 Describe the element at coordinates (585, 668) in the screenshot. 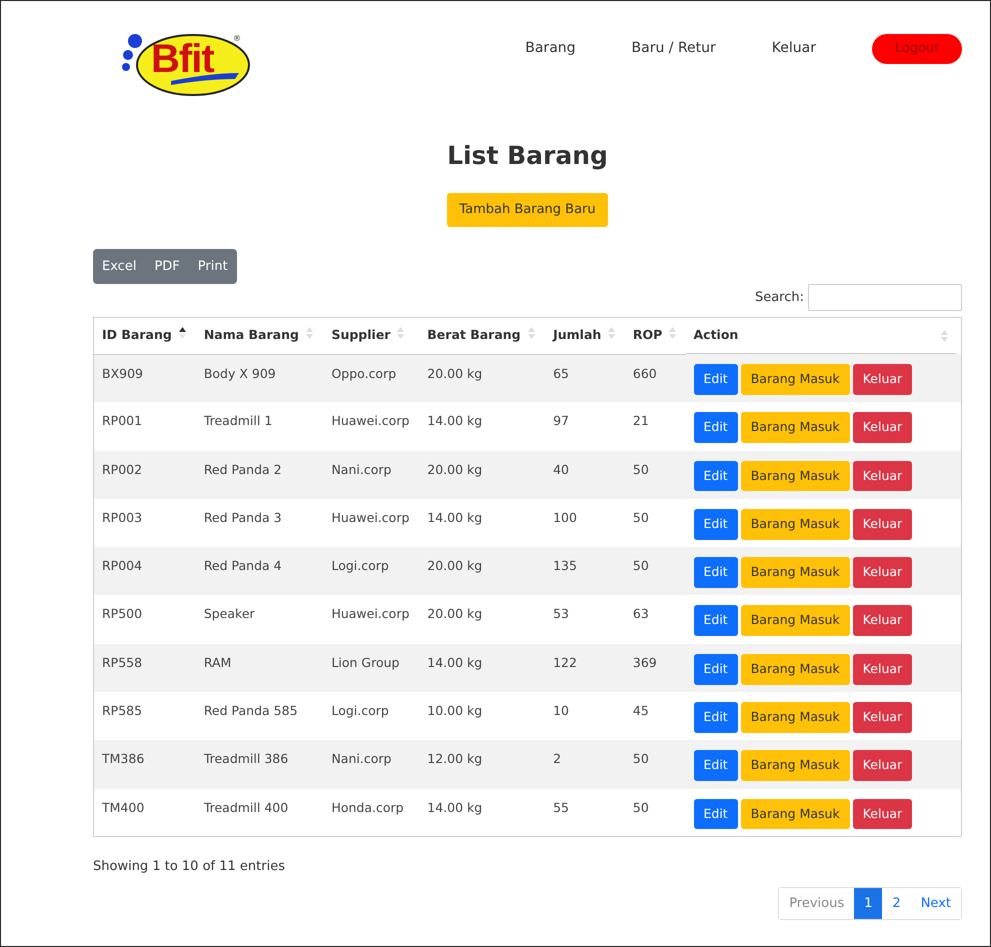

I see `table-cell: 122` at that location.